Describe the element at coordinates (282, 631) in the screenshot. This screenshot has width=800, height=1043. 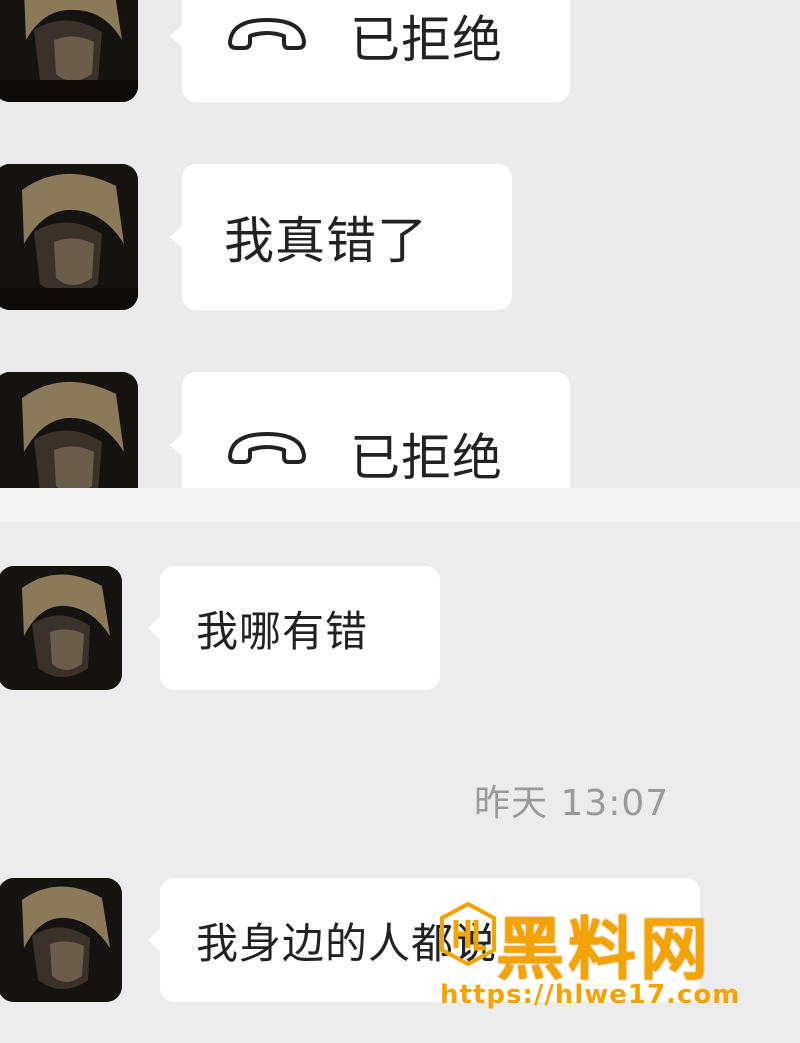
I see `message-text: 我哪有错` at that location.